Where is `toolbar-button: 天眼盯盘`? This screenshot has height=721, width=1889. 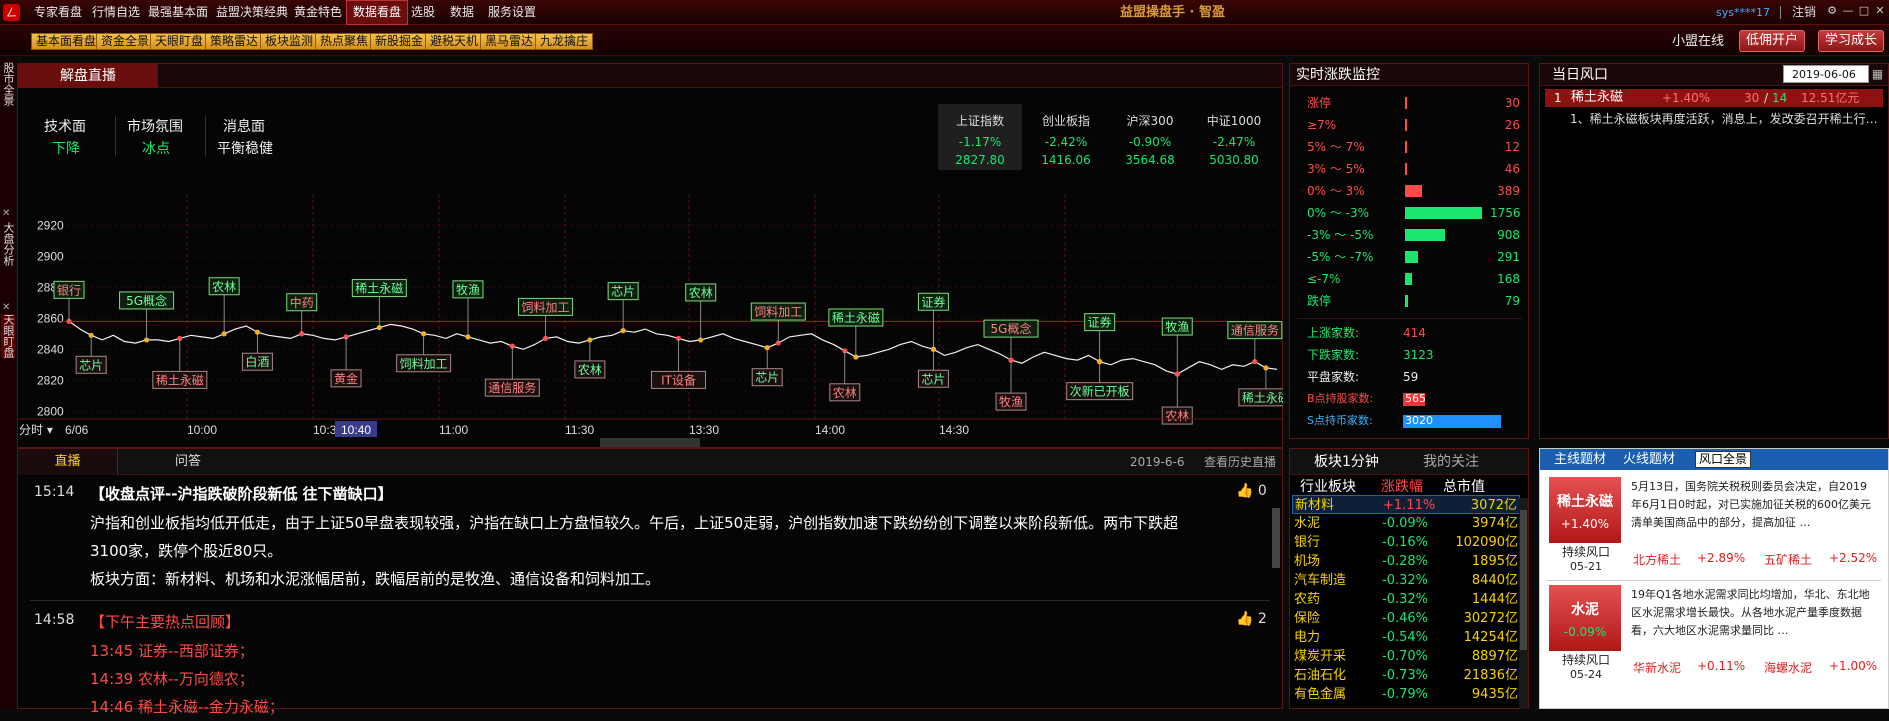
toolbar-button: 天眼盯盘 is located at coordinates (179, 41).